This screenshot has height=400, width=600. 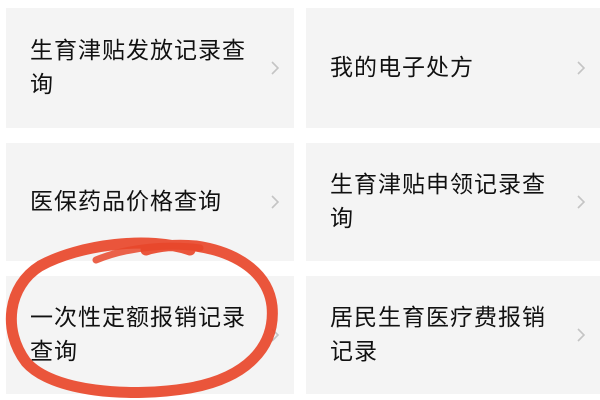 I want to click on menu-item-label: 生育津贴发放记录查询, so click(x=138, y=68).